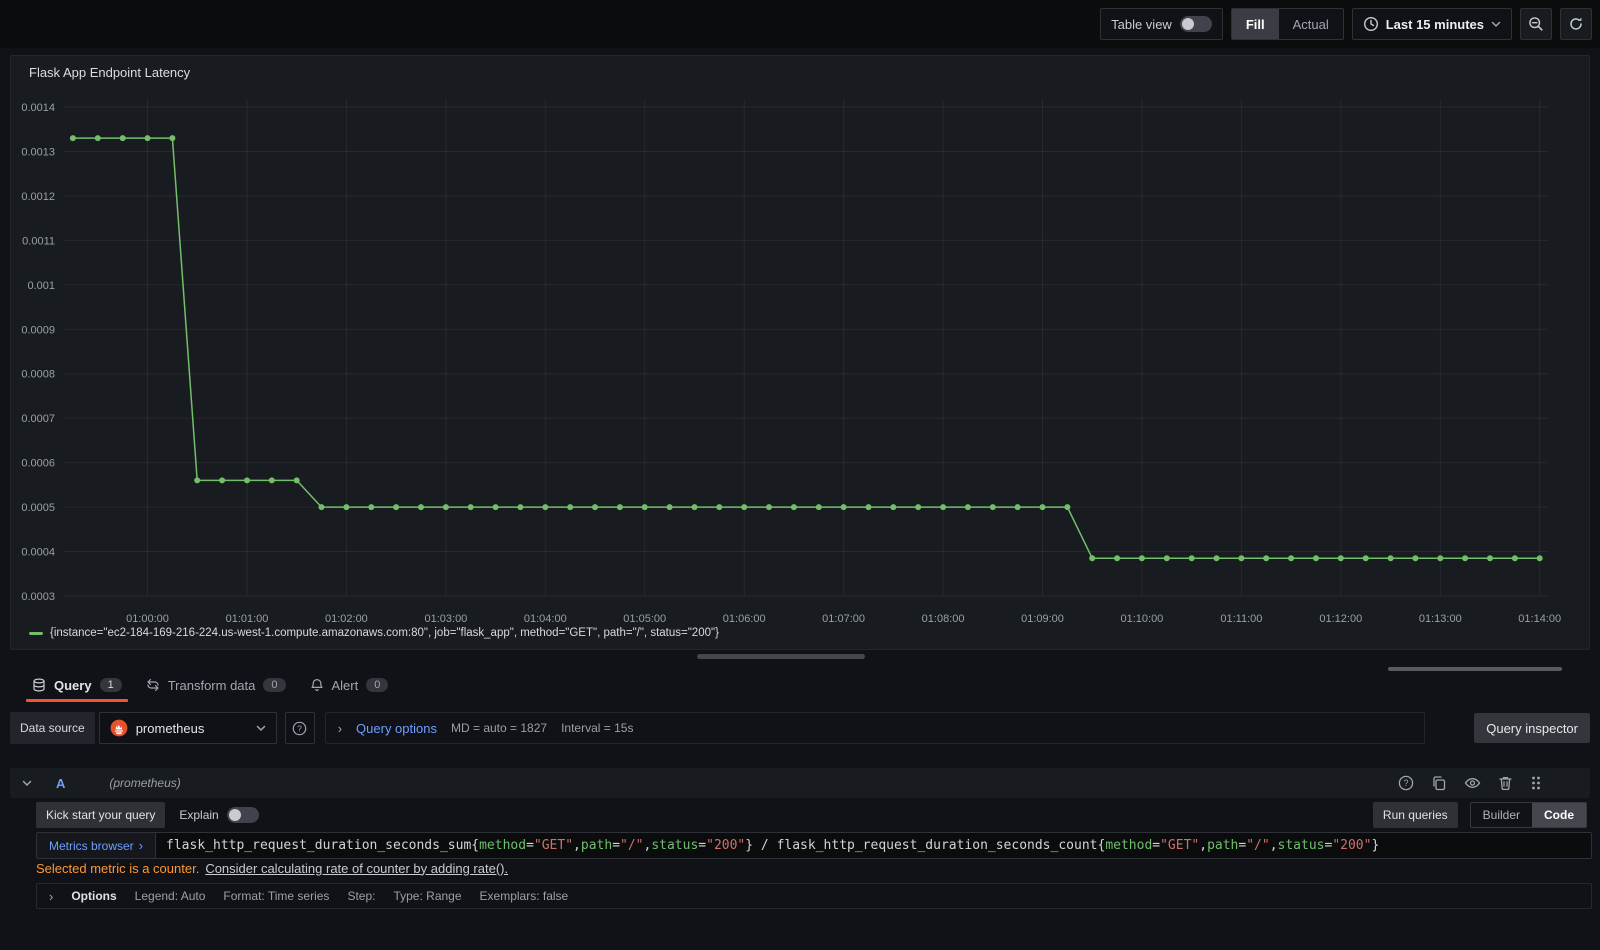 This screenshot has height=950, width=1600. Describe the element at coordinates (101, 814) in the screenshot. I see `kick-start-query-button: Kick start your query` at that location.